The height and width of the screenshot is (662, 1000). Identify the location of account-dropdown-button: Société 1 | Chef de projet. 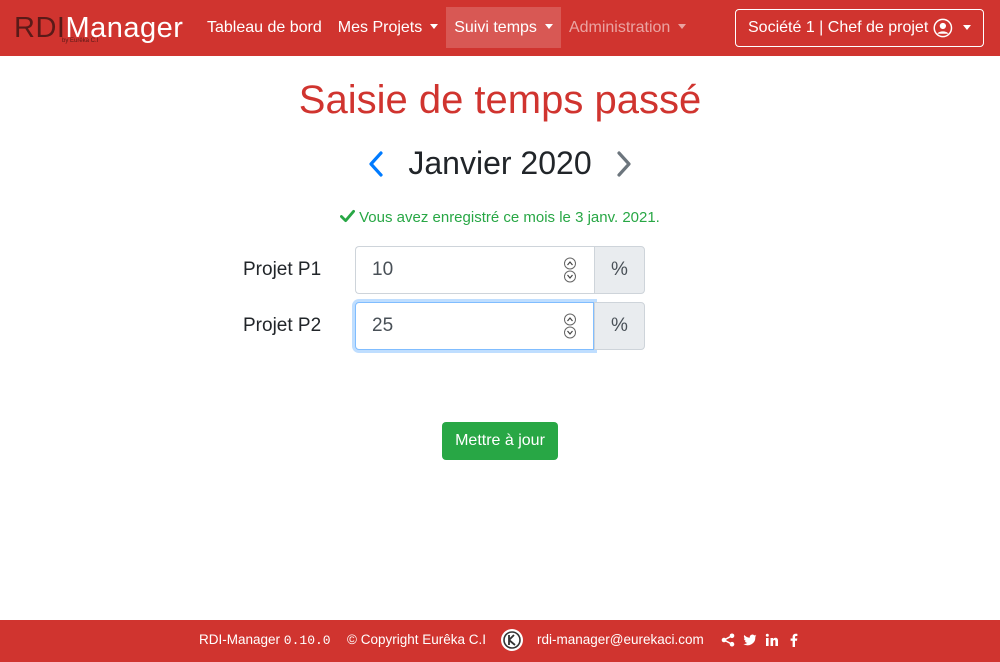
(859, 28).